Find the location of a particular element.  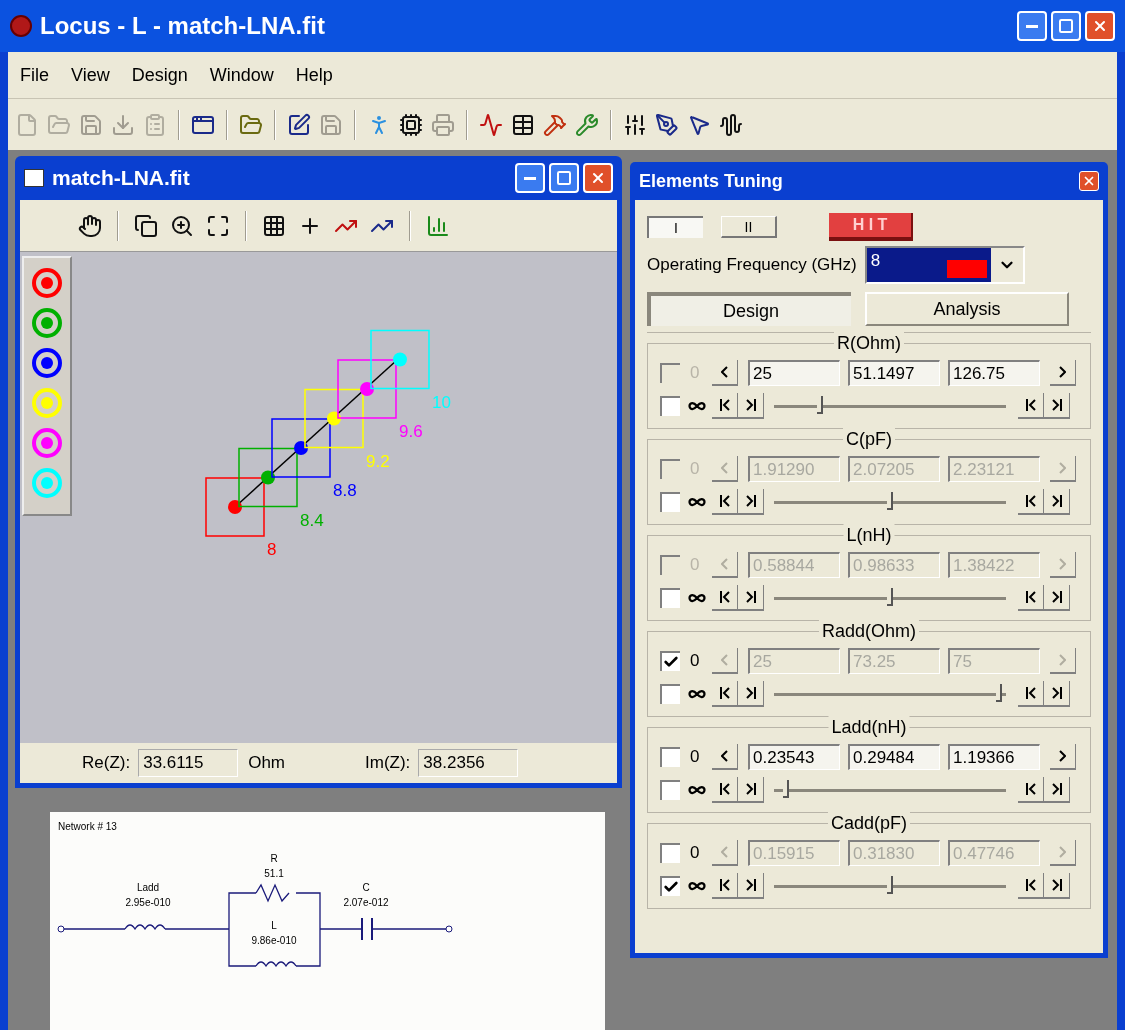

re-label: Re(Z): is located at coordinates (106, 763).